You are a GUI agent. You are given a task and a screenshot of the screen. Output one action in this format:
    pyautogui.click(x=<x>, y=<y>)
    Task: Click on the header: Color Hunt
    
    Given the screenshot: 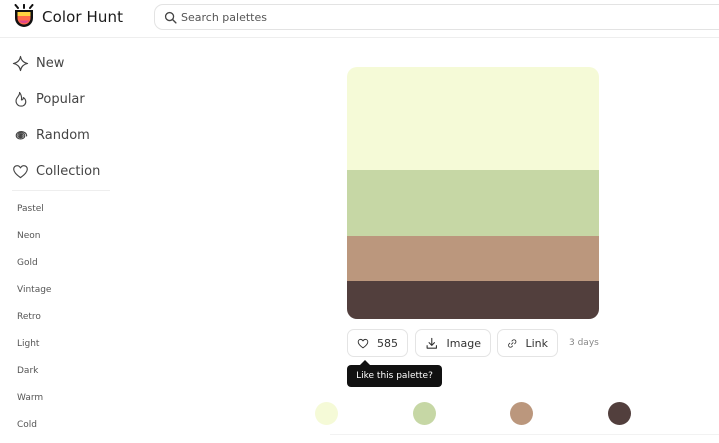 What is the action you would take?
    pyautogui.click(x=359, y=19)
    